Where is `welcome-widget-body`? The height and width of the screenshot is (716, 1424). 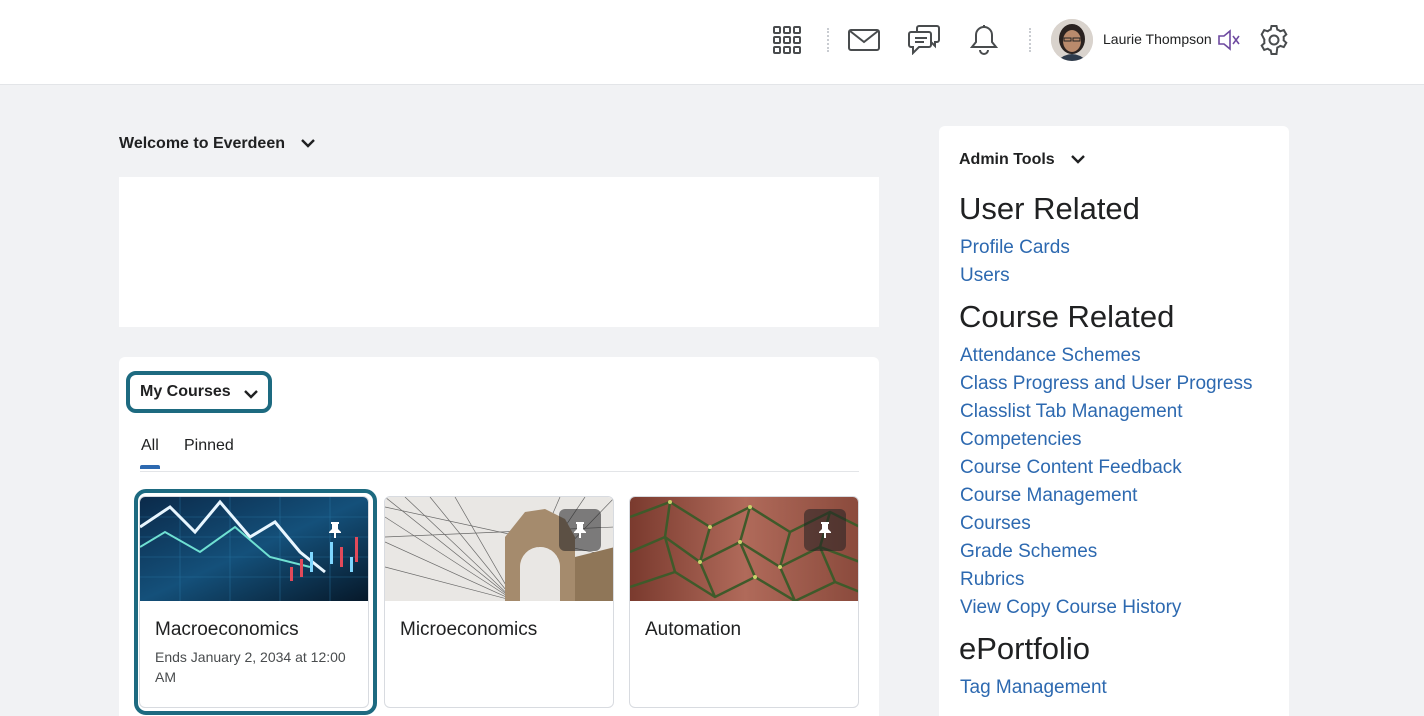
welcome-widget-body is located at coordinates (499, 252).